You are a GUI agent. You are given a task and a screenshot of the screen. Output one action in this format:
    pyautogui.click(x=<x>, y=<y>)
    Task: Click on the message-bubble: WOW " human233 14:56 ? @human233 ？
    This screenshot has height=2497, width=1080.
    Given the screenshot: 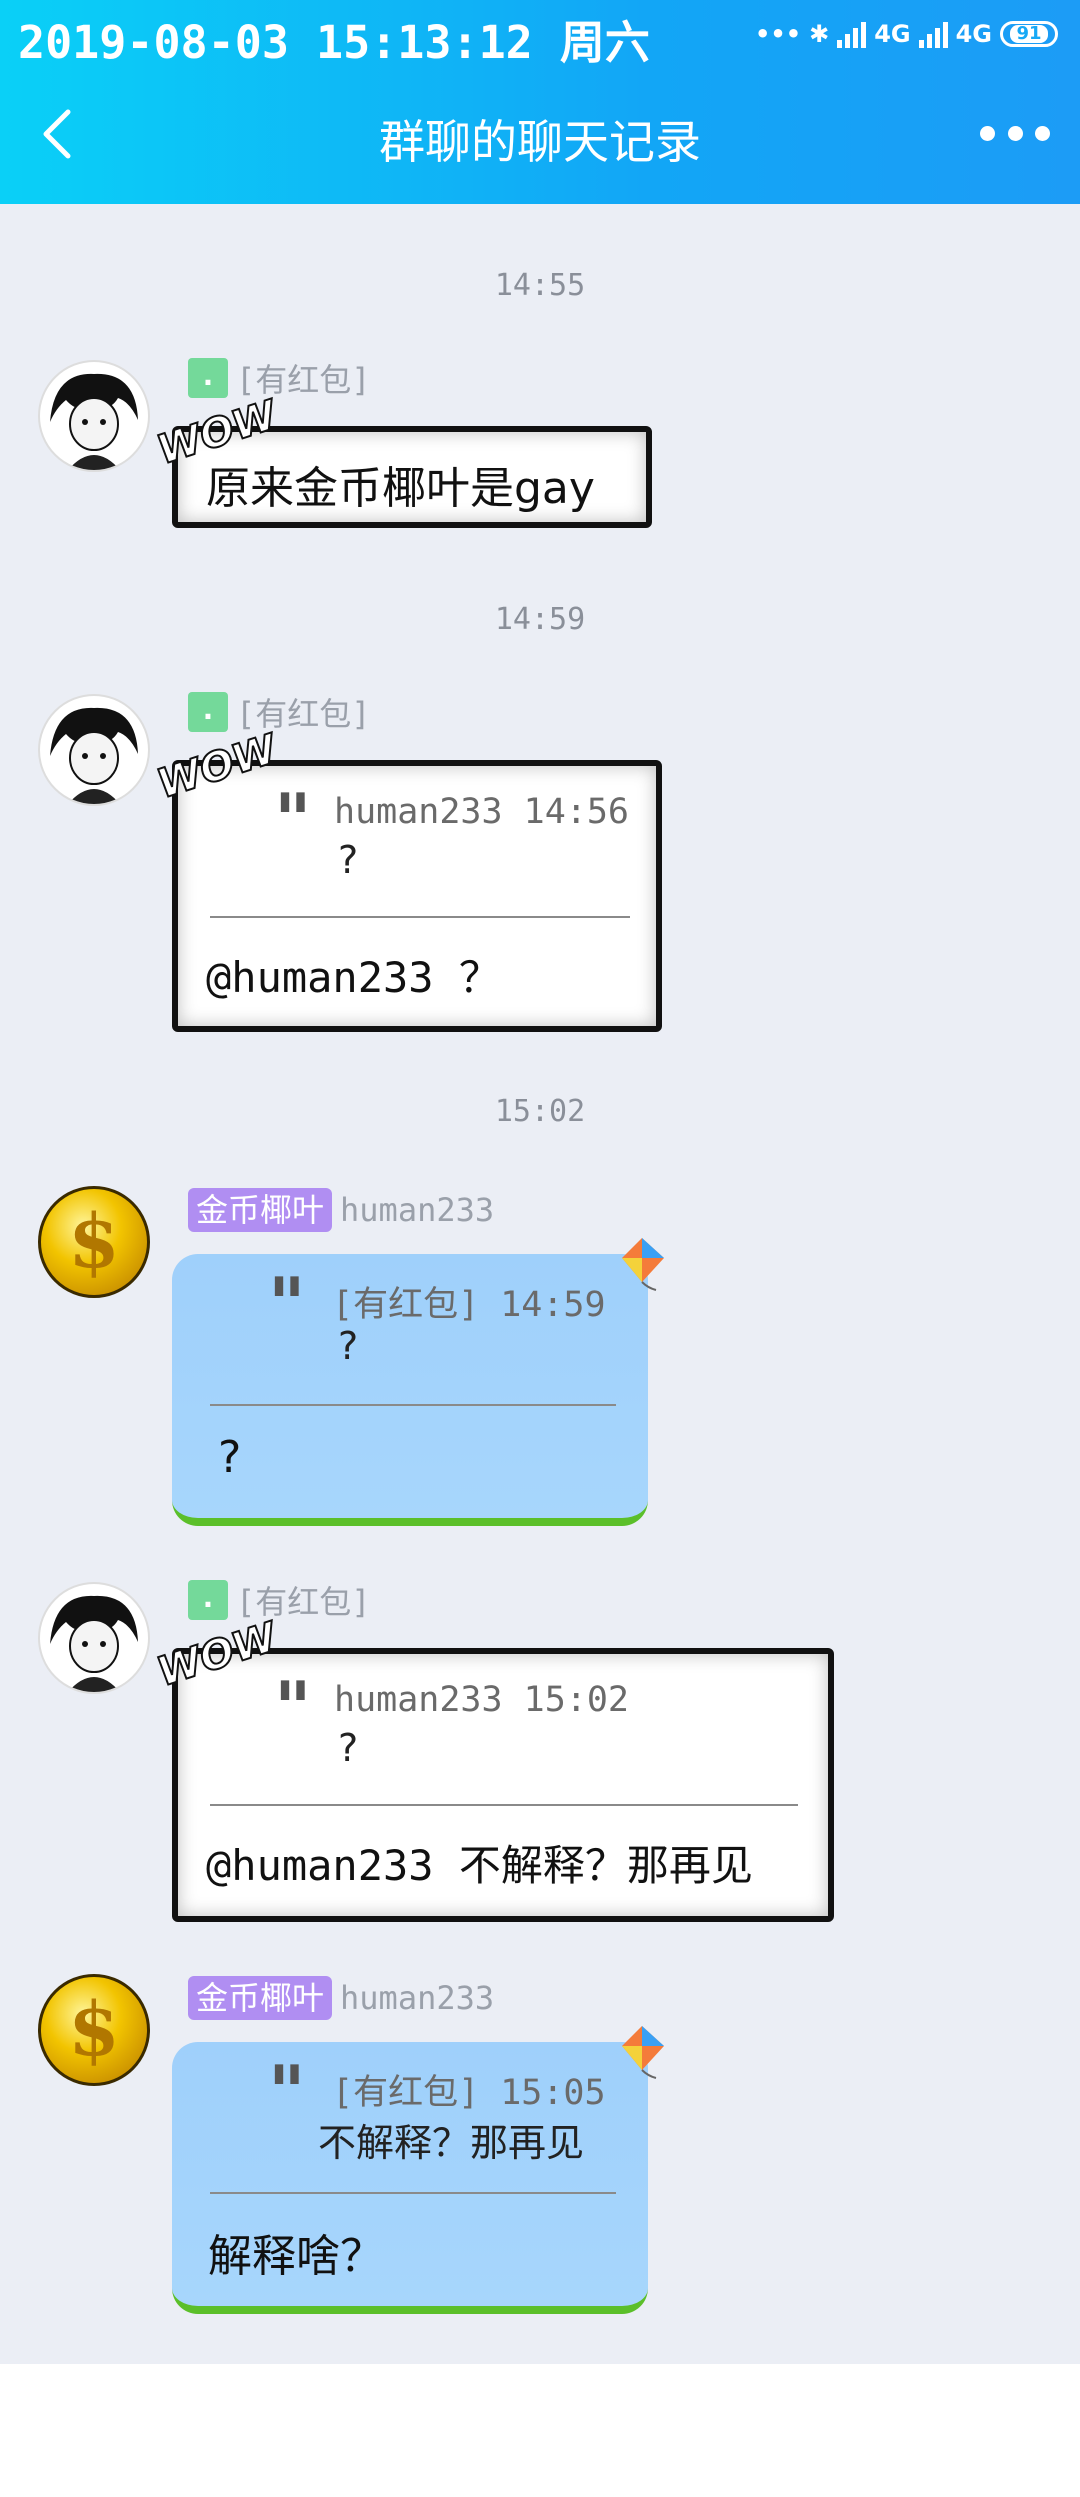 What is the action you would take?
    pyautogui.click(x=406, y=878)
    